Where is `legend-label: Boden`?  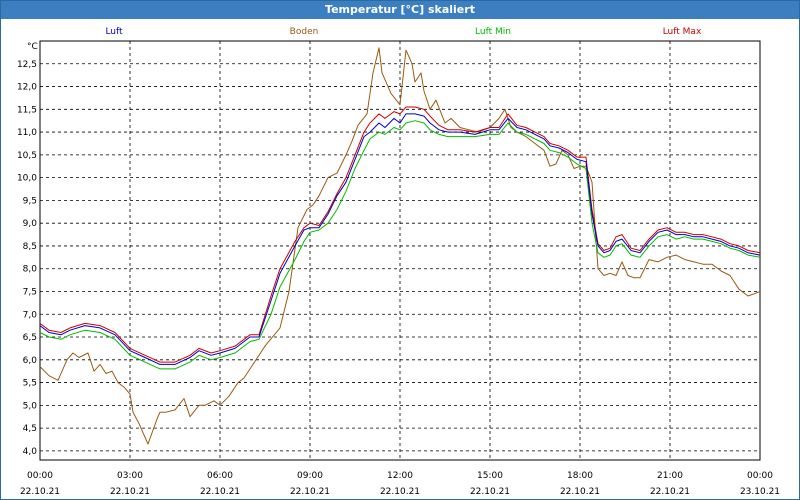
legend-label: Boden is located at coordinates (304, 32).